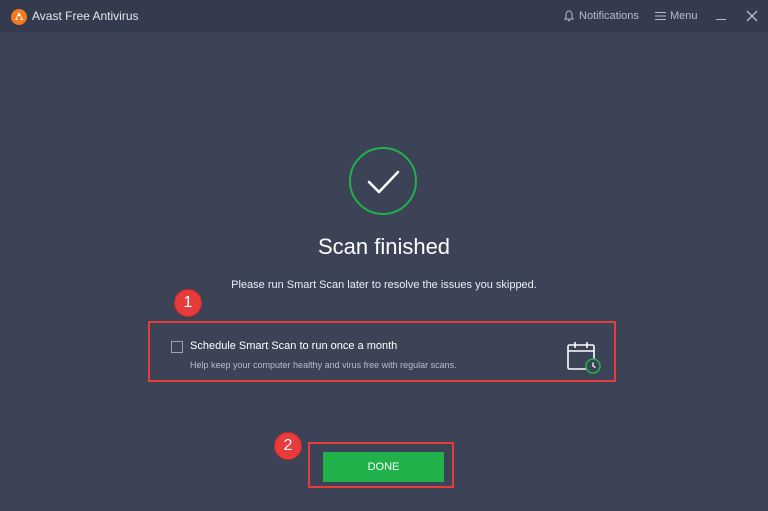 This screenshot has width=768, height=511. Describe the element at coordinates (384, 246) in the screenshot. I see `scan-result-title: Scan finished` at that location.